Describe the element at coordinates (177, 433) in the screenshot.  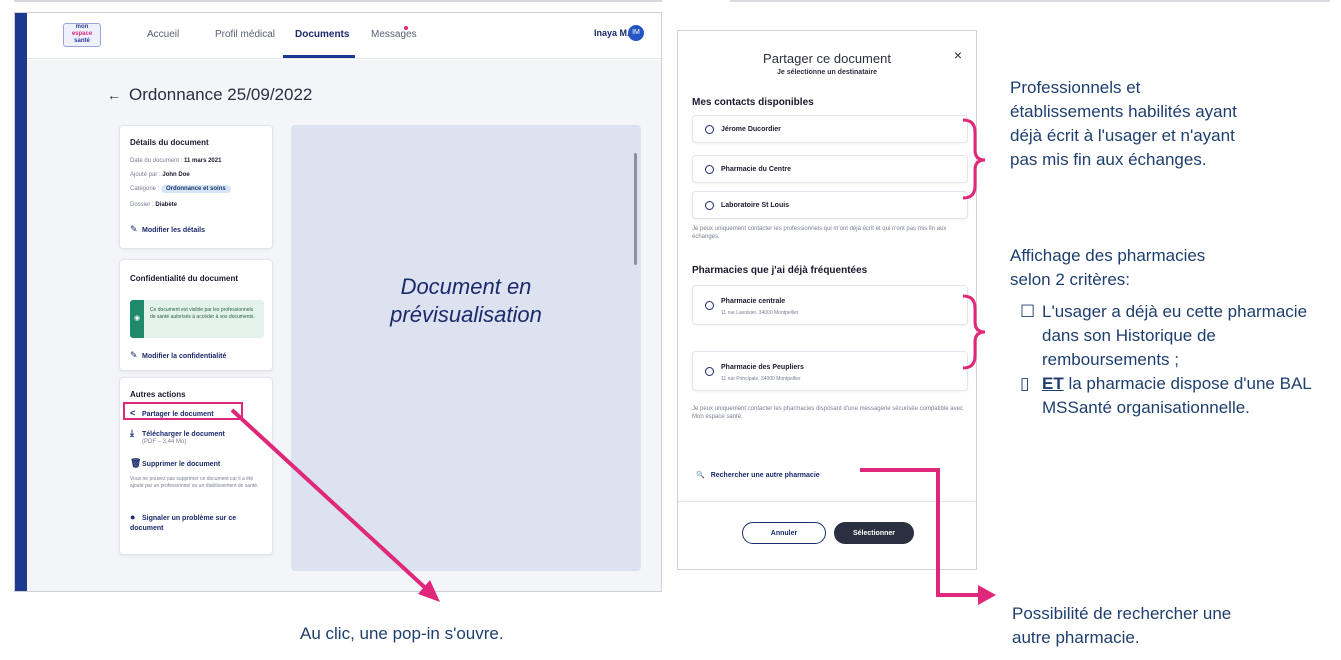
I see `download-document-link: ⤓ Télécharger le document` at that location.